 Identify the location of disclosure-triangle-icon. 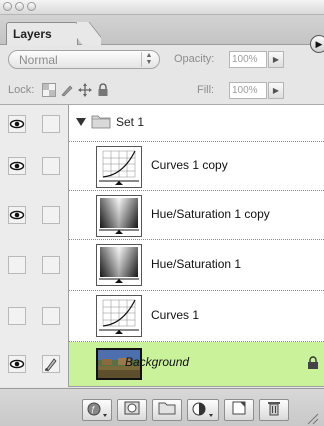
(81, 122).